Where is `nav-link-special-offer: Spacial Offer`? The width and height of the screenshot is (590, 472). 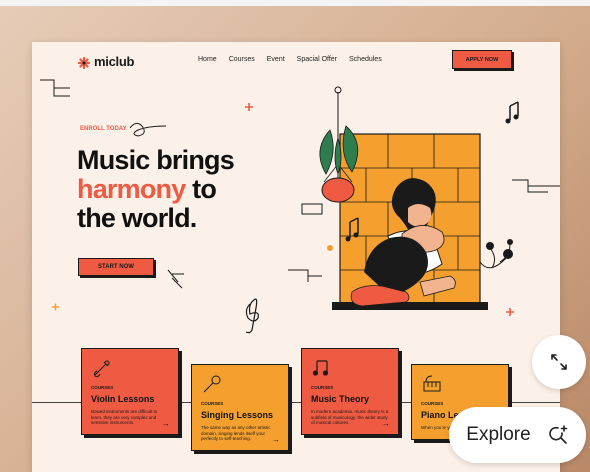 nav-link-special-offer: Spacial Offer is located at coordinates (317, 59).